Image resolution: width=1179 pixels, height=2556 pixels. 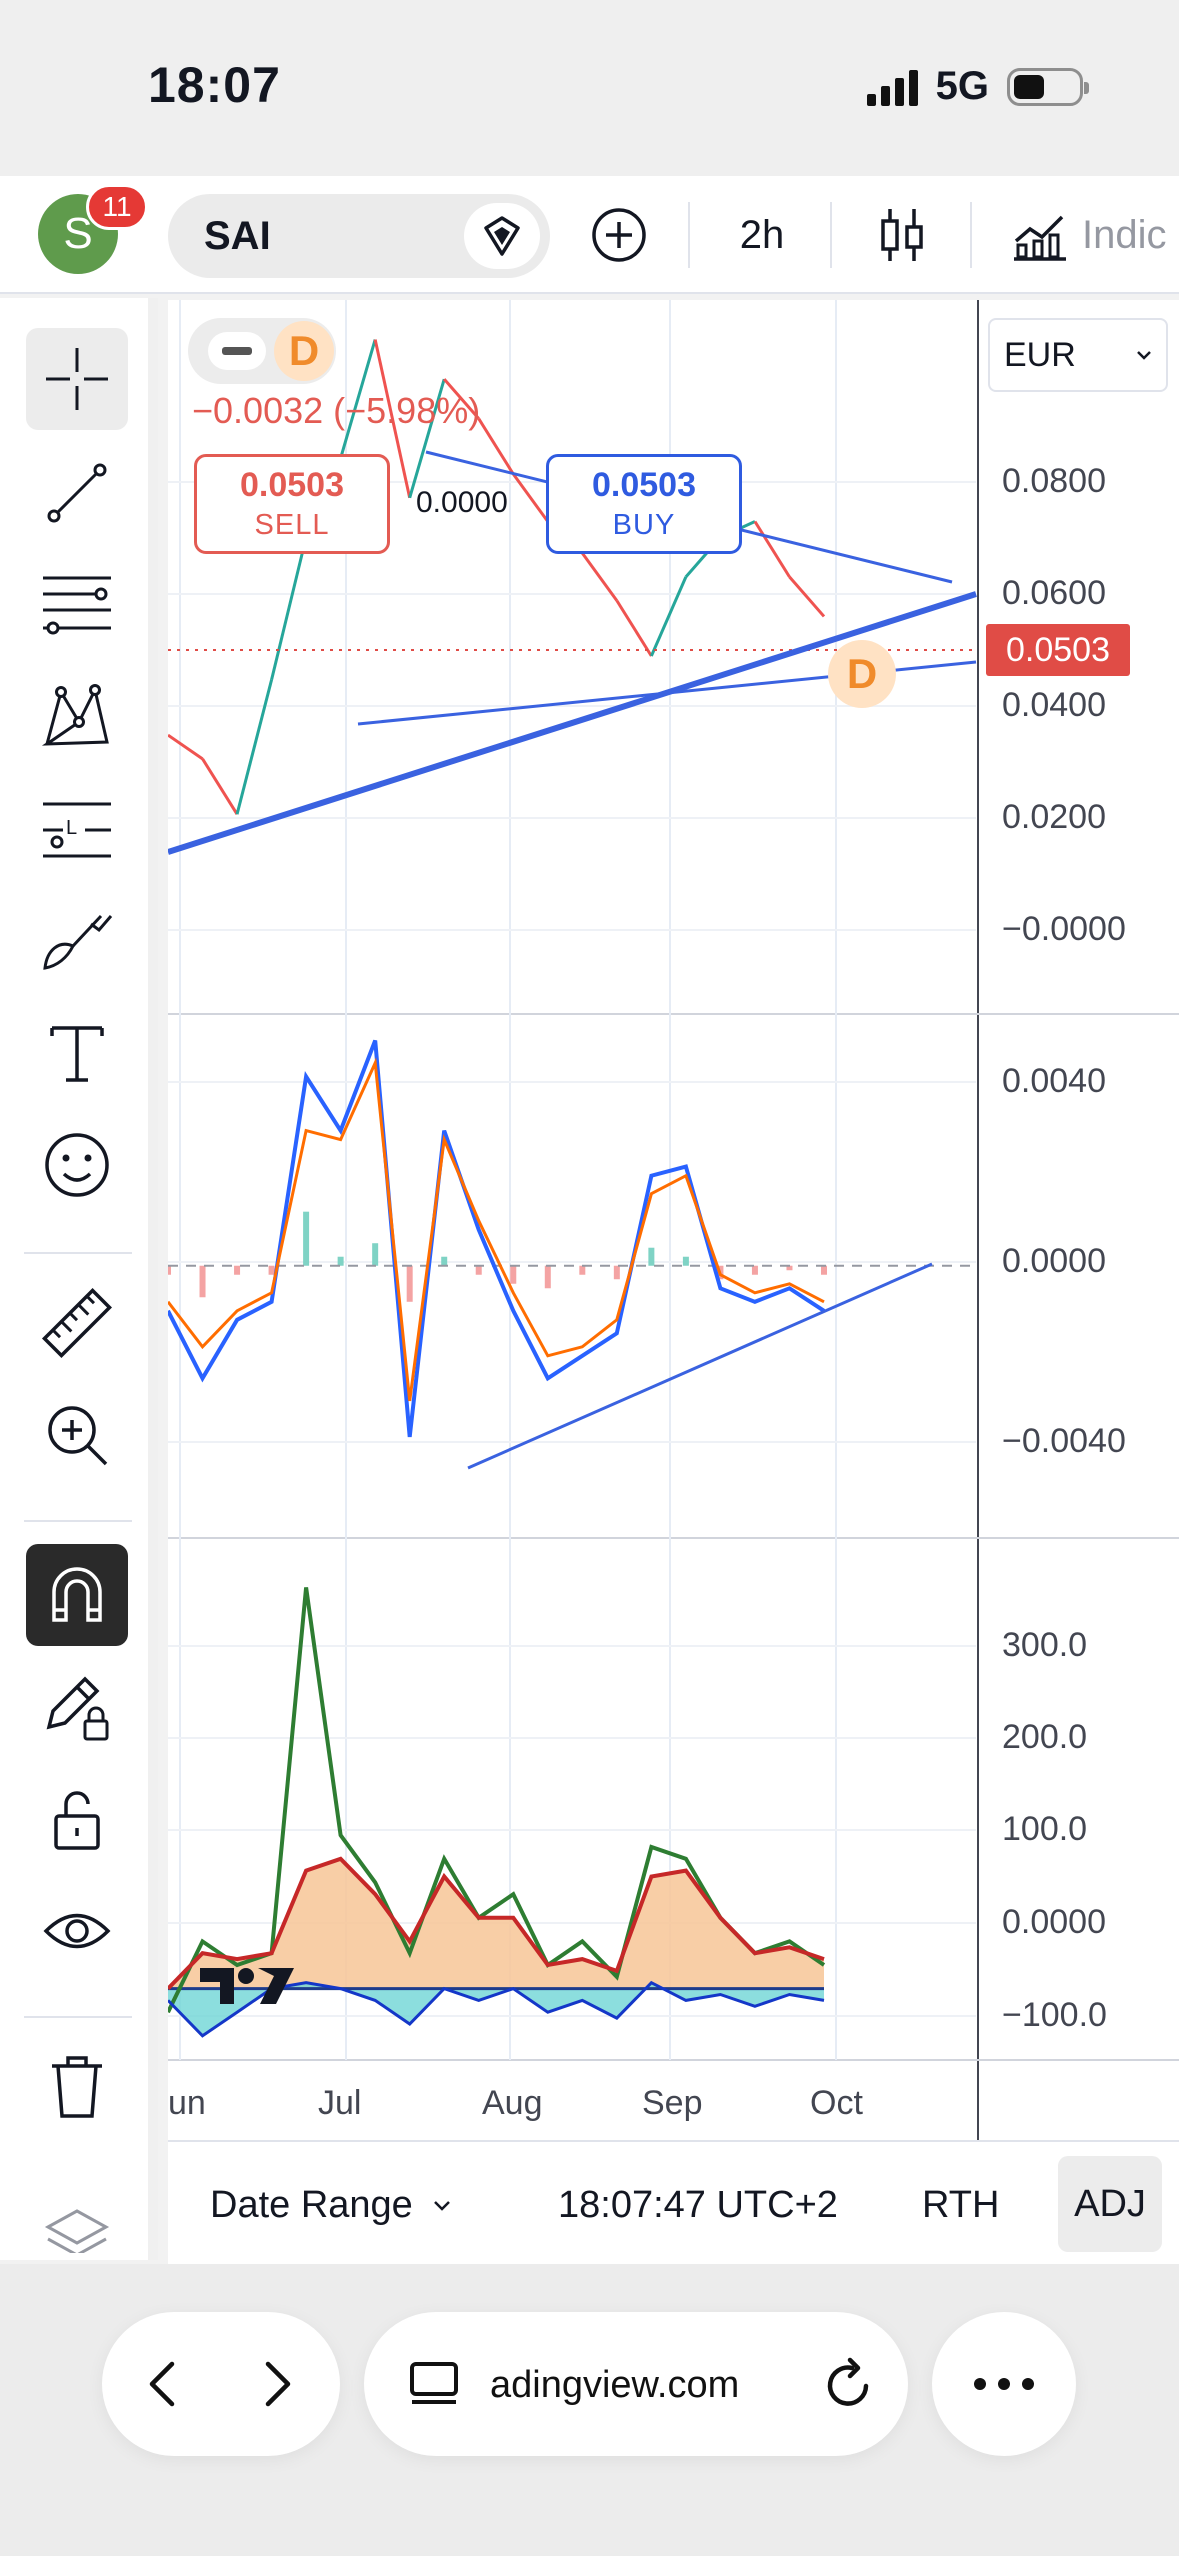 I want to click on drawing-toolbar: L, so click(x=79, y=1279).